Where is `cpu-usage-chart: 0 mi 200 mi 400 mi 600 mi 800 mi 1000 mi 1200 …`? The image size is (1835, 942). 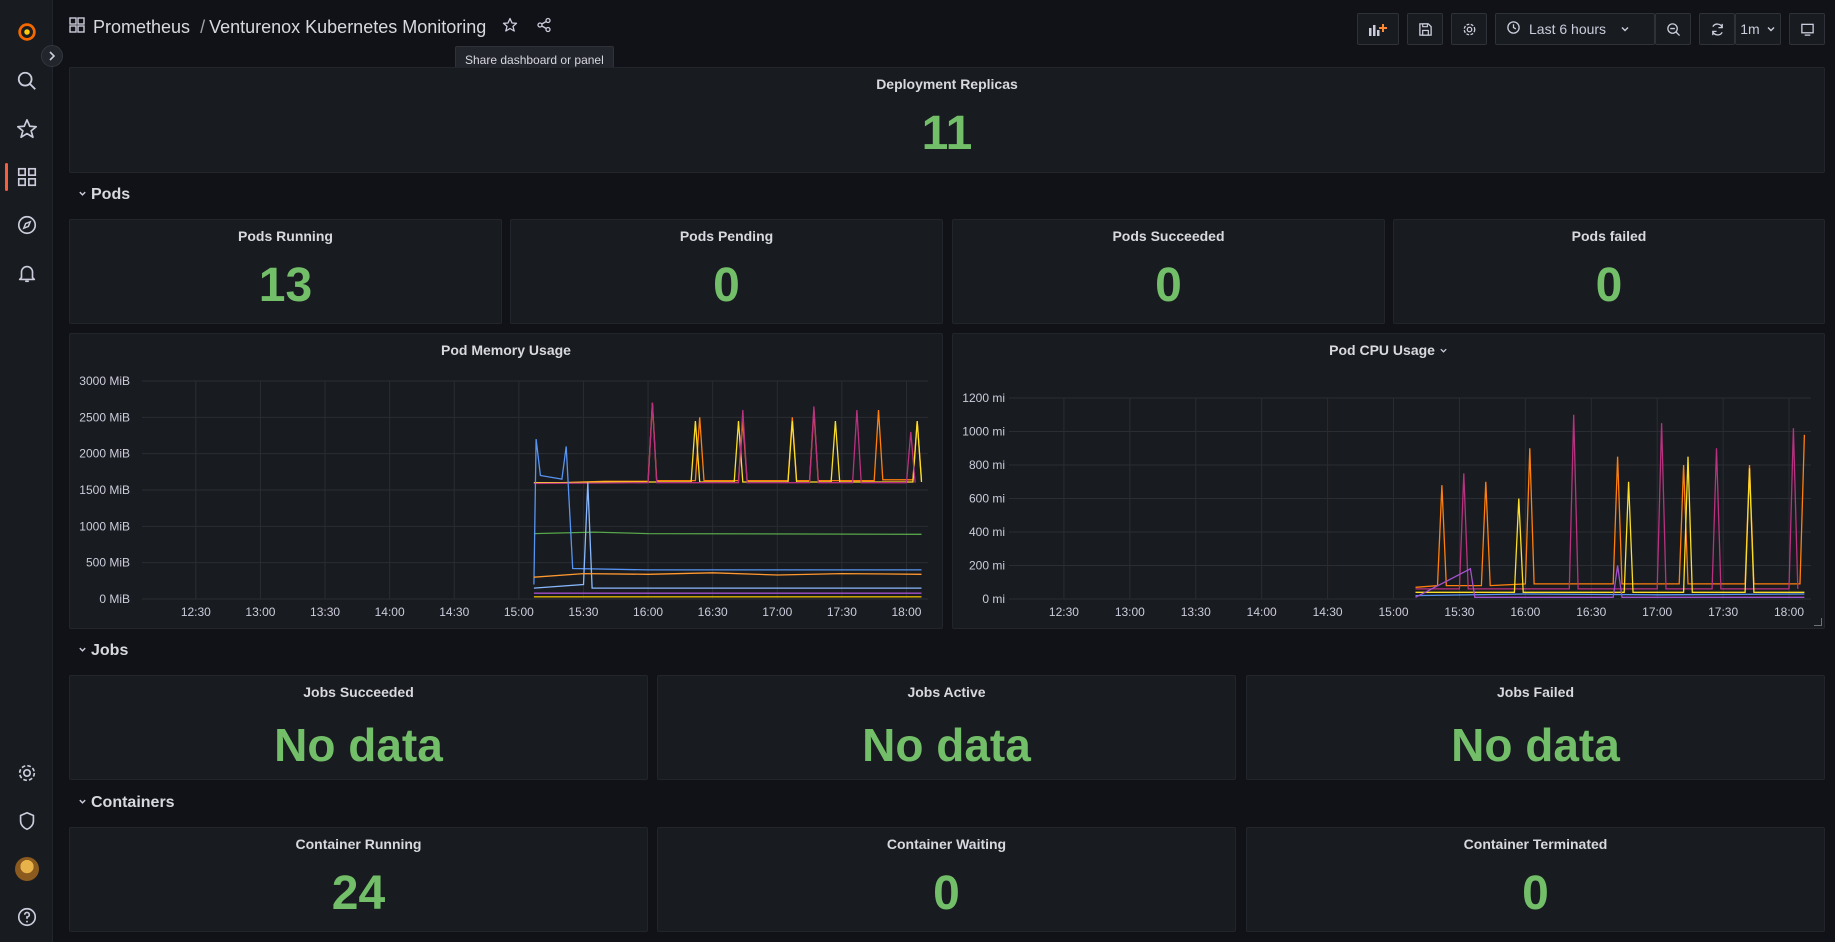 cpu-usage-chart: 0 mi 200 mi 400 mi 600 mi 800 mi 1000 mi 1200 … is located at coordinates (1389, 482).